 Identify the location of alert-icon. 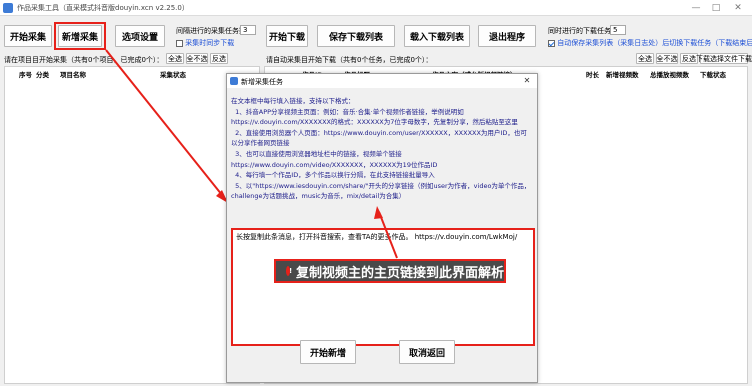
(289, 271).